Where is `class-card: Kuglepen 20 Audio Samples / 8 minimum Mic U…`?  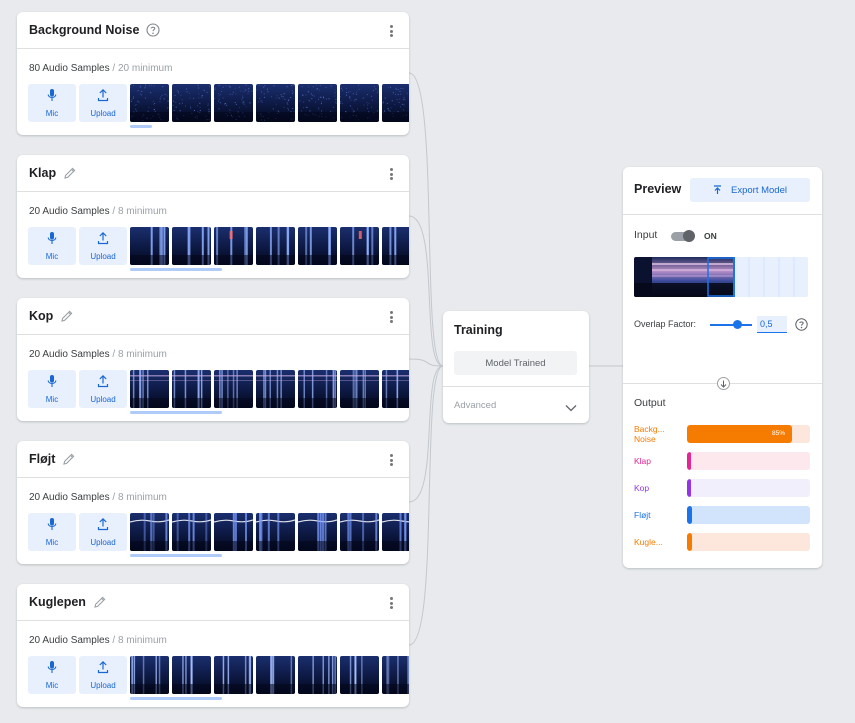
class-card: Kuglepen 20 Audio Samples / 8 minimum Mic U… is located at coordinates (213, 645).